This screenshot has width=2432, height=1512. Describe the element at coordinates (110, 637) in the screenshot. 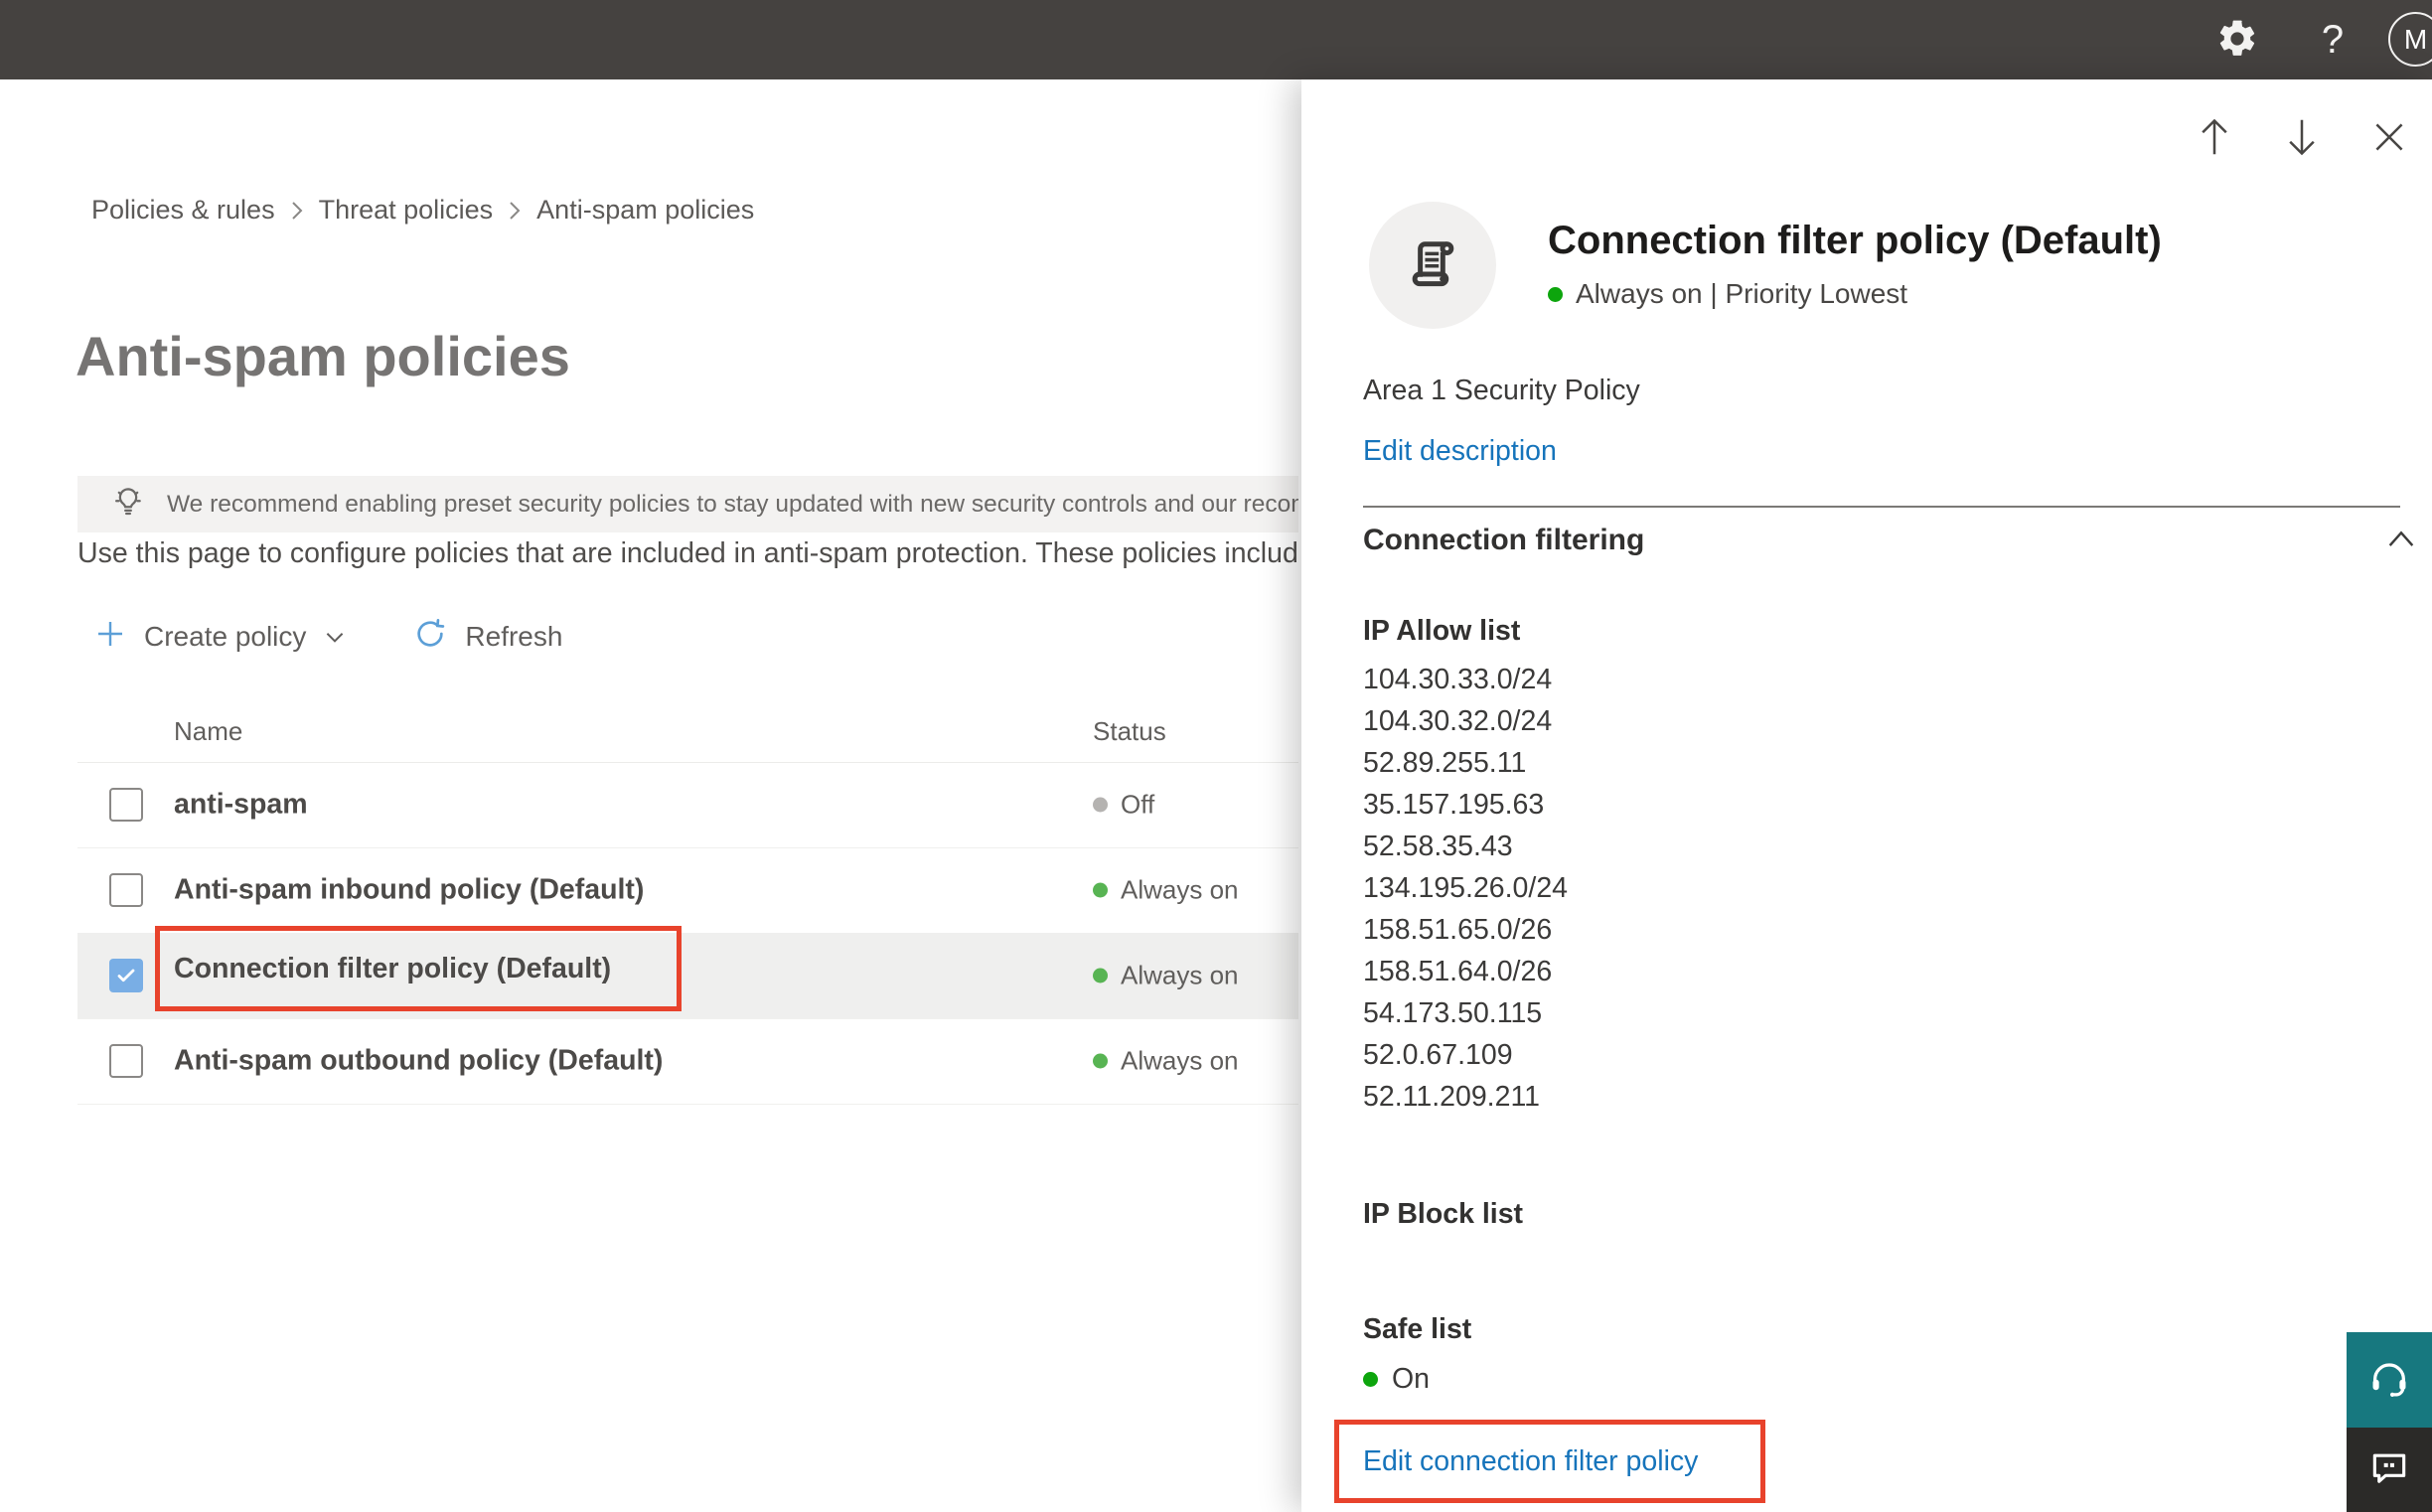

I see `plus-icon` at that location.